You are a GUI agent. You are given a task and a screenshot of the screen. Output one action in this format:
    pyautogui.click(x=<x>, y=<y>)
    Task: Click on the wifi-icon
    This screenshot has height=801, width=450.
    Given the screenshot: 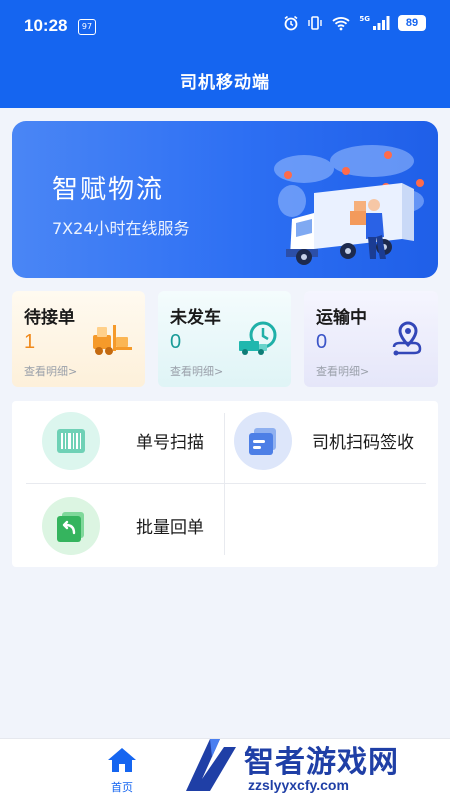 What is the action you would take?
    pyautogui.click(x=341, y=24)
    